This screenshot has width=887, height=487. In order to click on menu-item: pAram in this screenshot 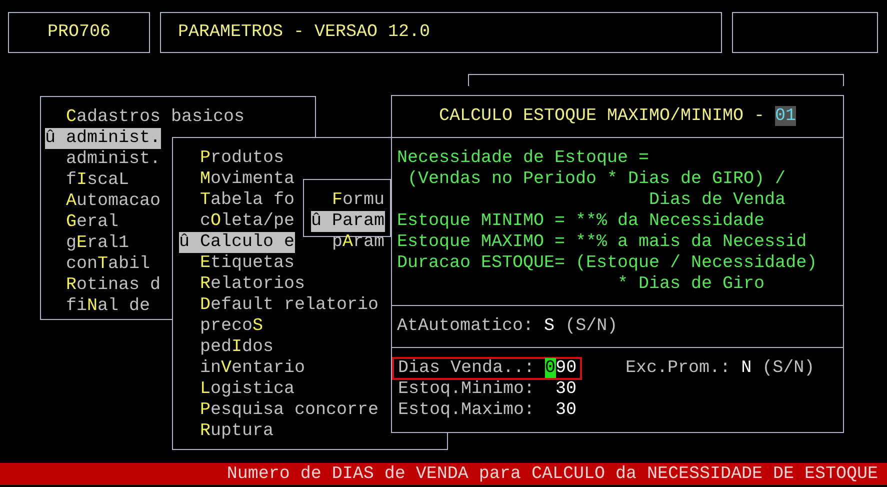, I will do `click(358, 242)`.